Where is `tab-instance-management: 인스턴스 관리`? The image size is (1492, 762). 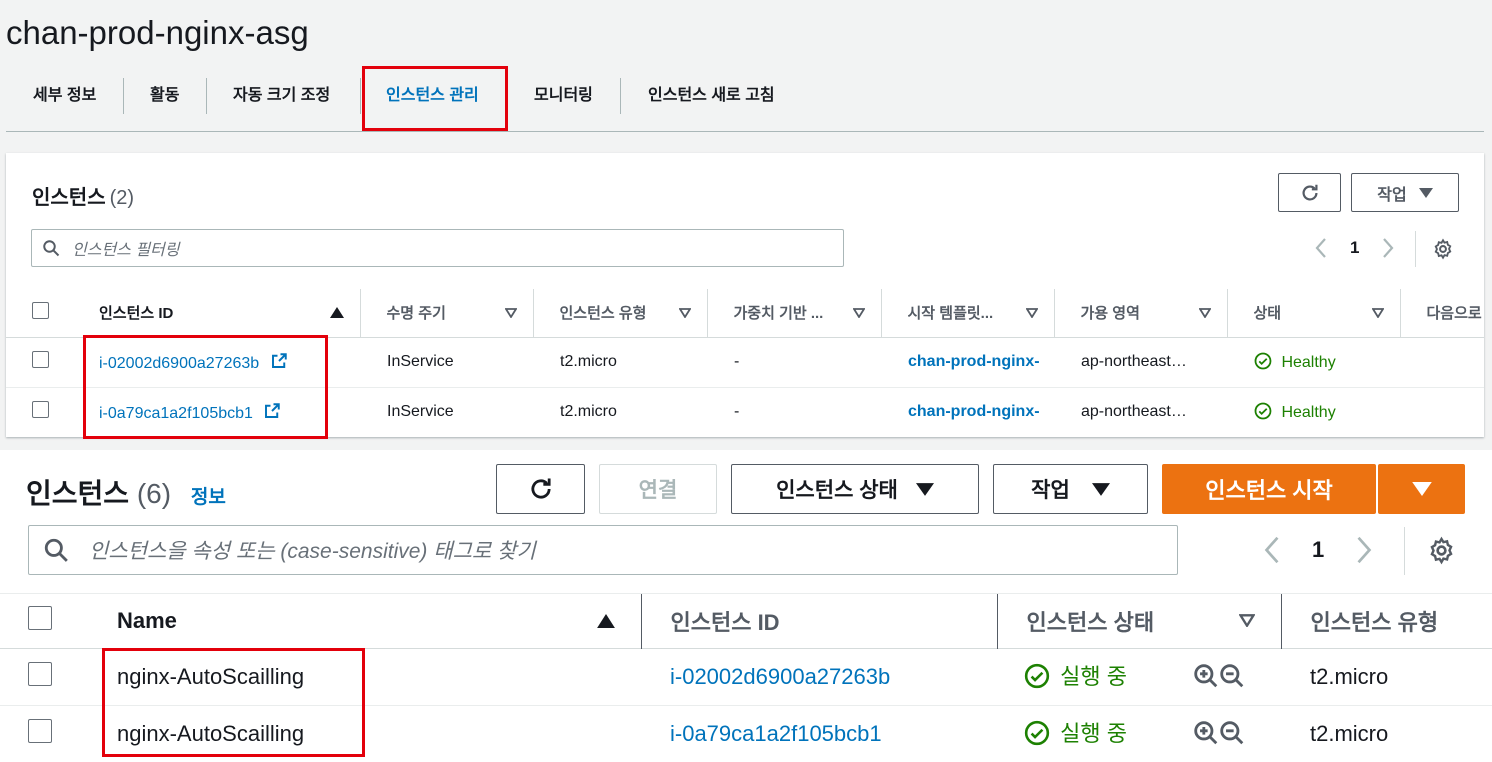 tab-instance-management: 인스턴스 관리 is located at coordinates (432, 98).